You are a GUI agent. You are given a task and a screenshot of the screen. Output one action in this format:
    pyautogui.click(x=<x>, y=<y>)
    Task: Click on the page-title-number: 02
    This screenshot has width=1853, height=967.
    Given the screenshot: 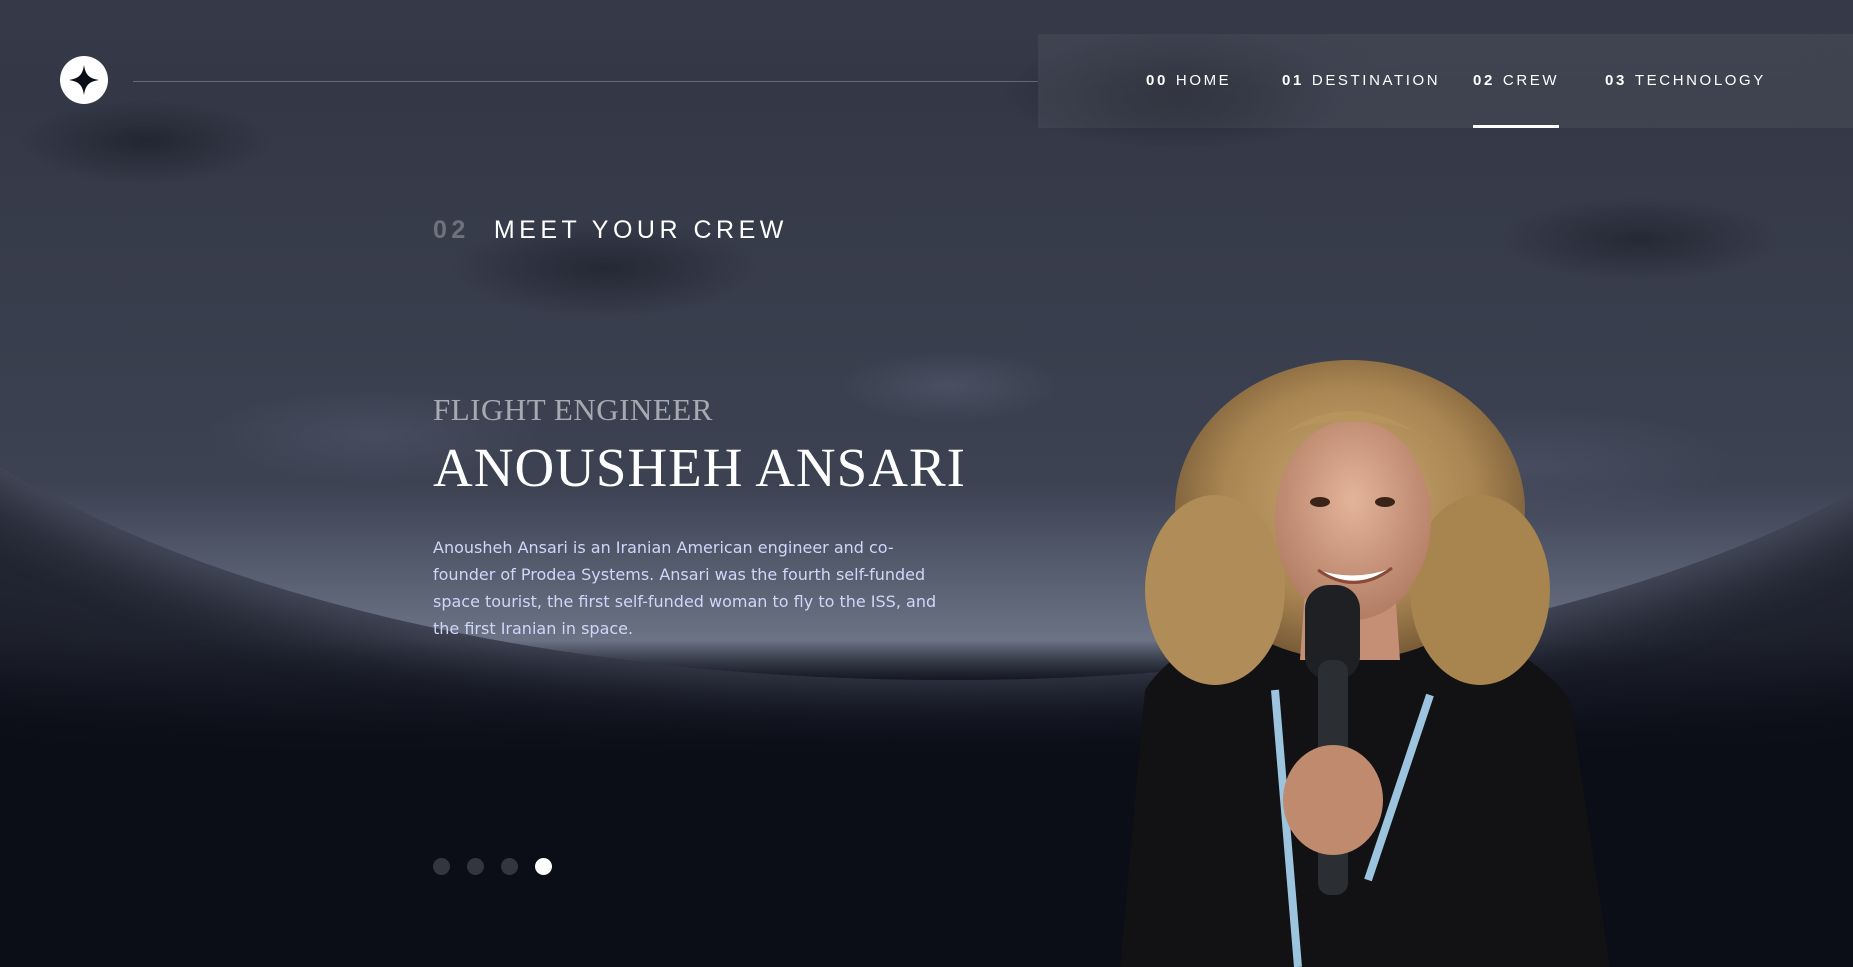 What is the action you would take?
    pyautogui.click(x=451, y=230)
    